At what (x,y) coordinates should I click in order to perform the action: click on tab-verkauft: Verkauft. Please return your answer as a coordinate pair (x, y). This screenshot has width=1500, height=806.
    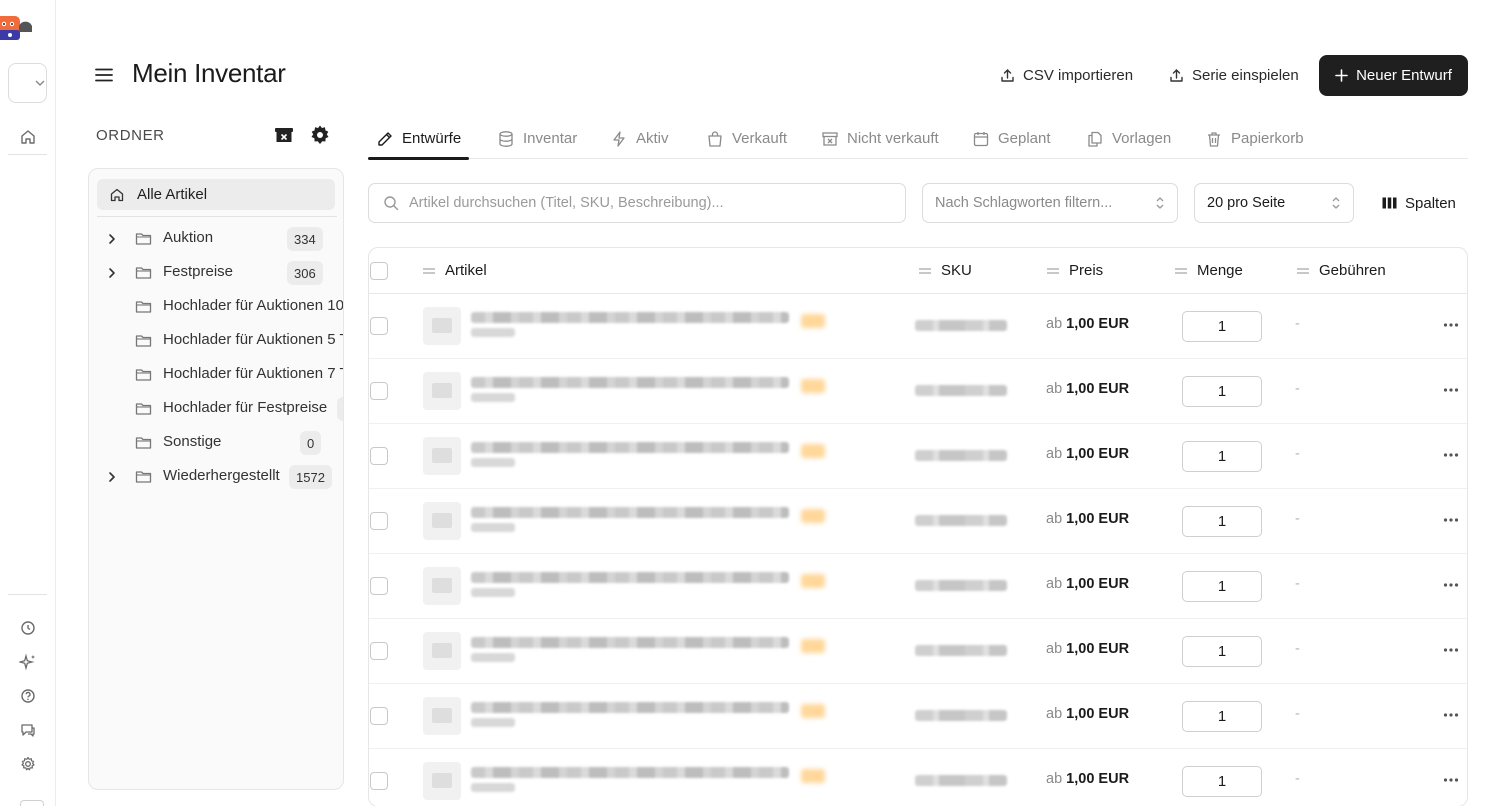
    Looking at the image, I should click on (746, 138).